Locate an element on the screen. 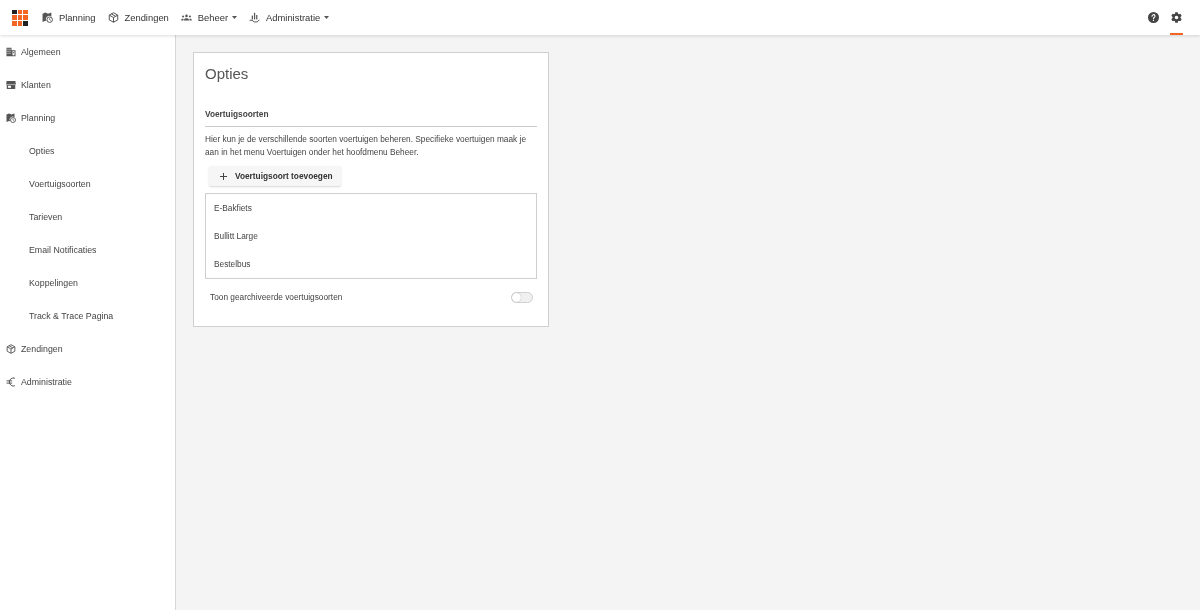  sidebar-subitem: Tarieven is located at coordinates (31, 216).